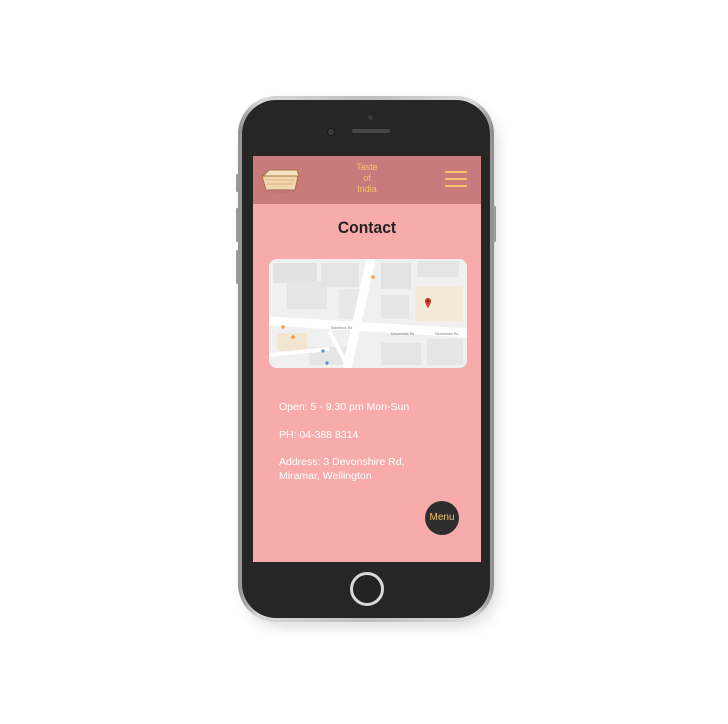  I want to click on hamburger-icon, so click(456, 179).